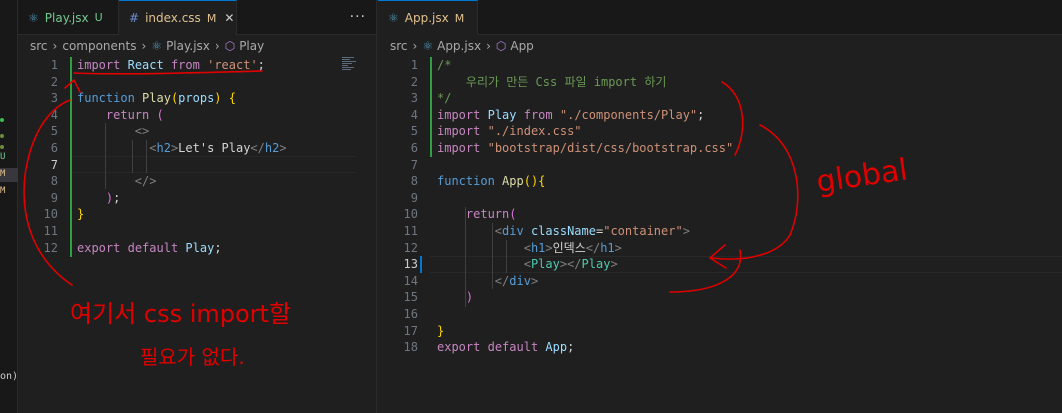 The width and height of the screenshot is (1062, 413). What do you see at coordinates (98, 17) in the screenshot?
I see `tab-git-status: U` at bounding box center [98, 17].